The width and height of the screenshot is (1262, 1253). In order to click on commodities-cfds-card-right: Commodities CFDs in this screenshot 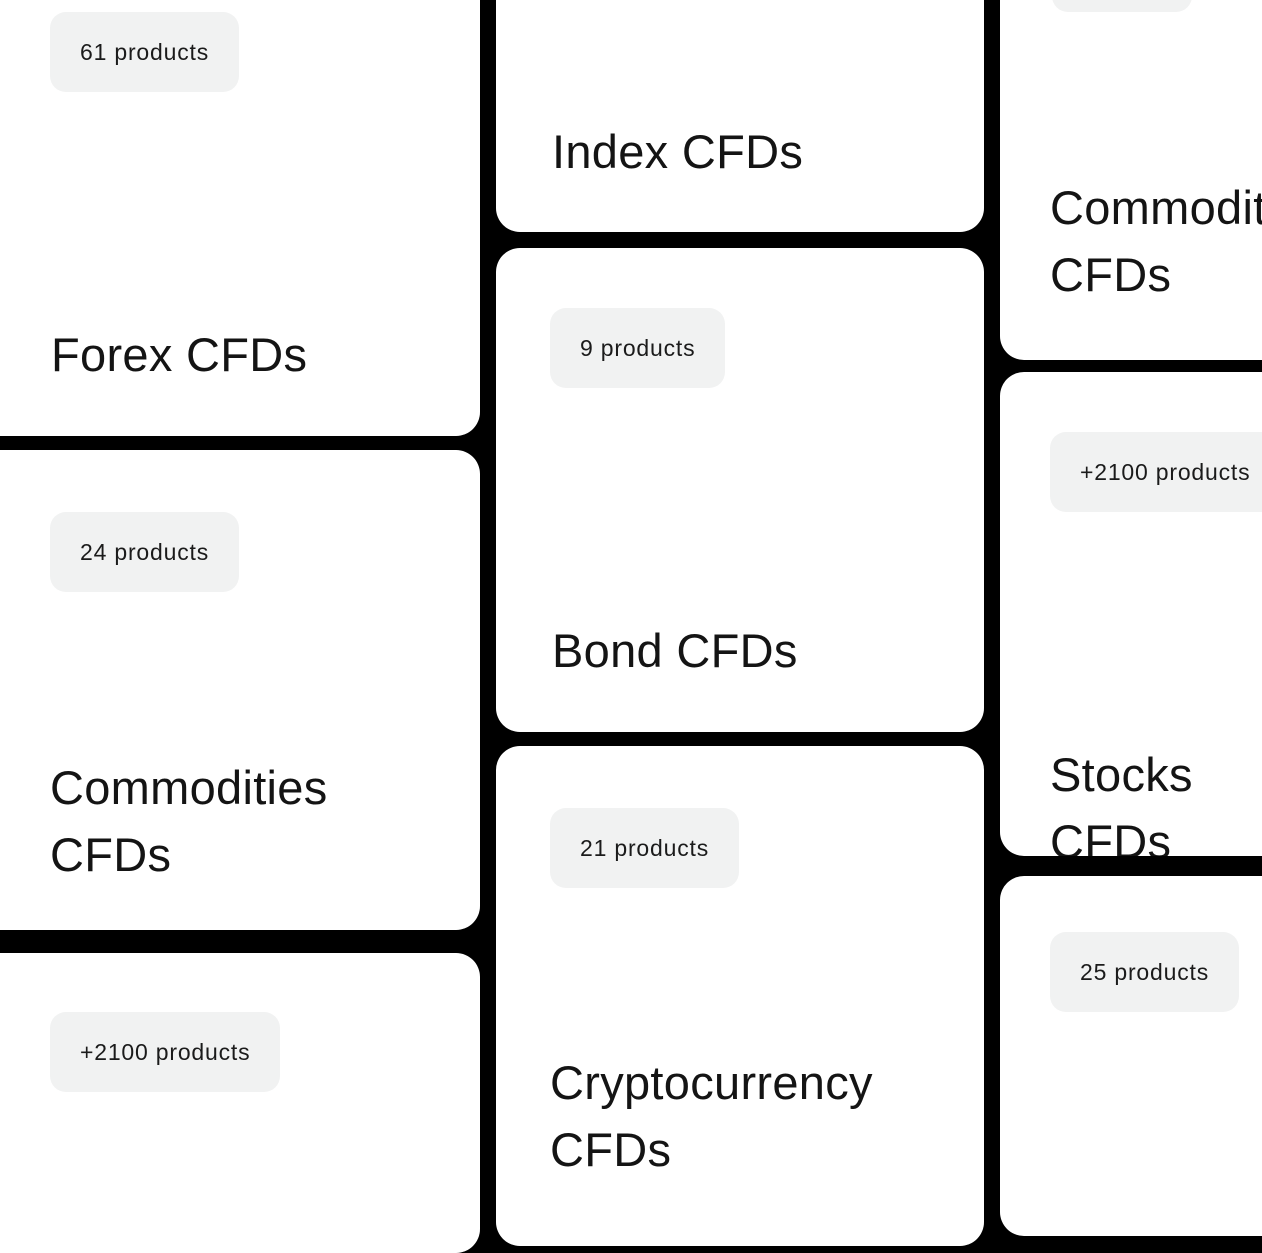, I will do `click(1131, 180)`.